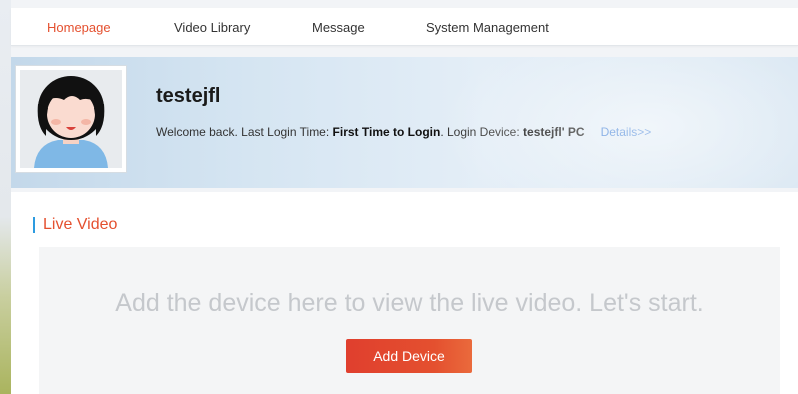 This screenshot has height=394, width=798. What do you see at coordinates (487, 27) in the screenshot?
I see `nav-system-management: System Management` at bounding box center [487, 27].